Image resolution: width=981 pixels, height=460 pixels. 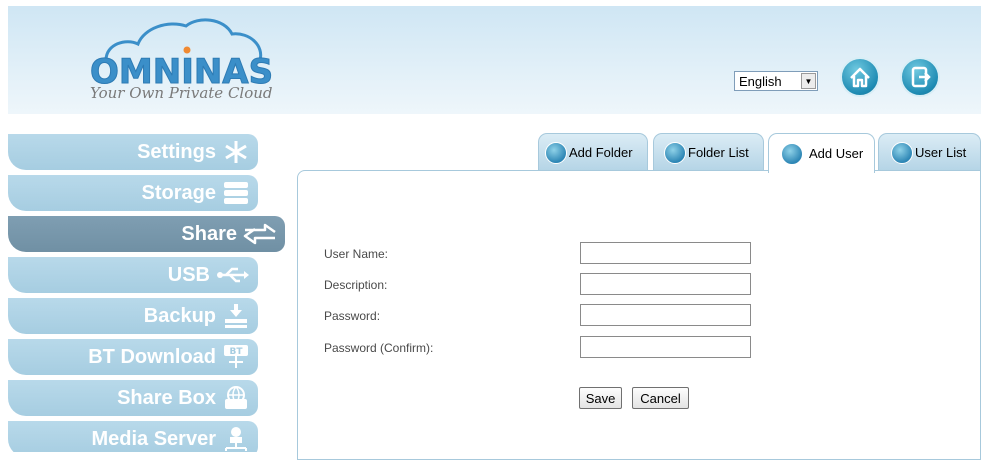 I want to click on password-input, so click(x=665, y=315).